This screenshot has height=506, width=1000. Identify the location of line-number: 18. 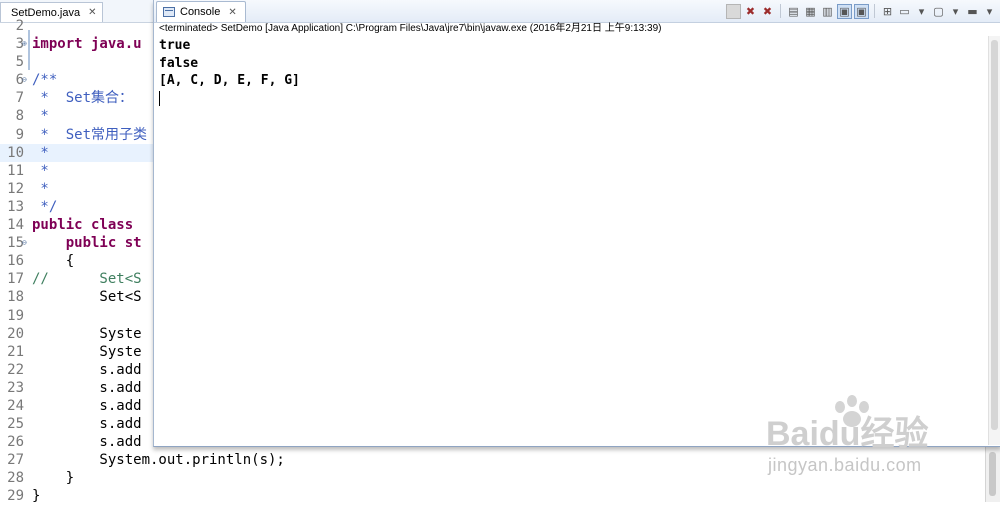
(15, 297).